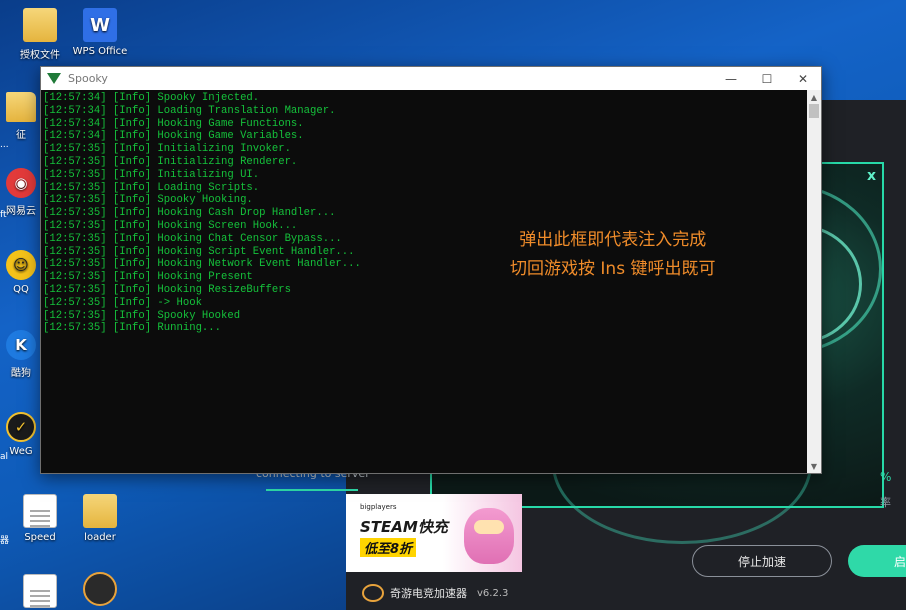 The width and height of the screenshot is (906, 610). Describe the element at coordinates (4, 457) in the screenshot. I see `desktop-edge-label: al` at that location.